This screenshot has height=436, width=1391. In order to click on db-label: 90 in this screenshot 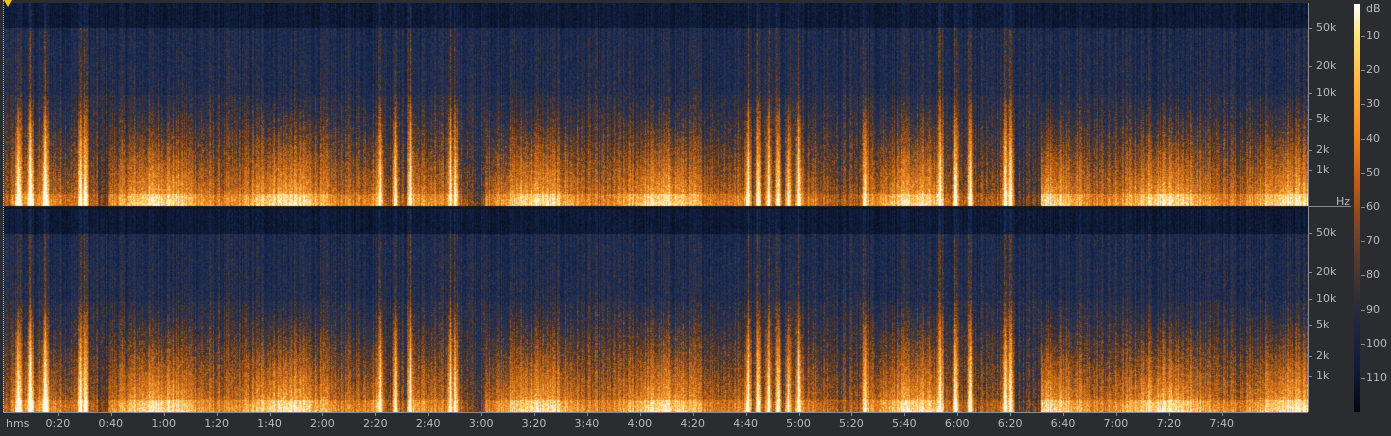, I will do `click(1373, 309)`.